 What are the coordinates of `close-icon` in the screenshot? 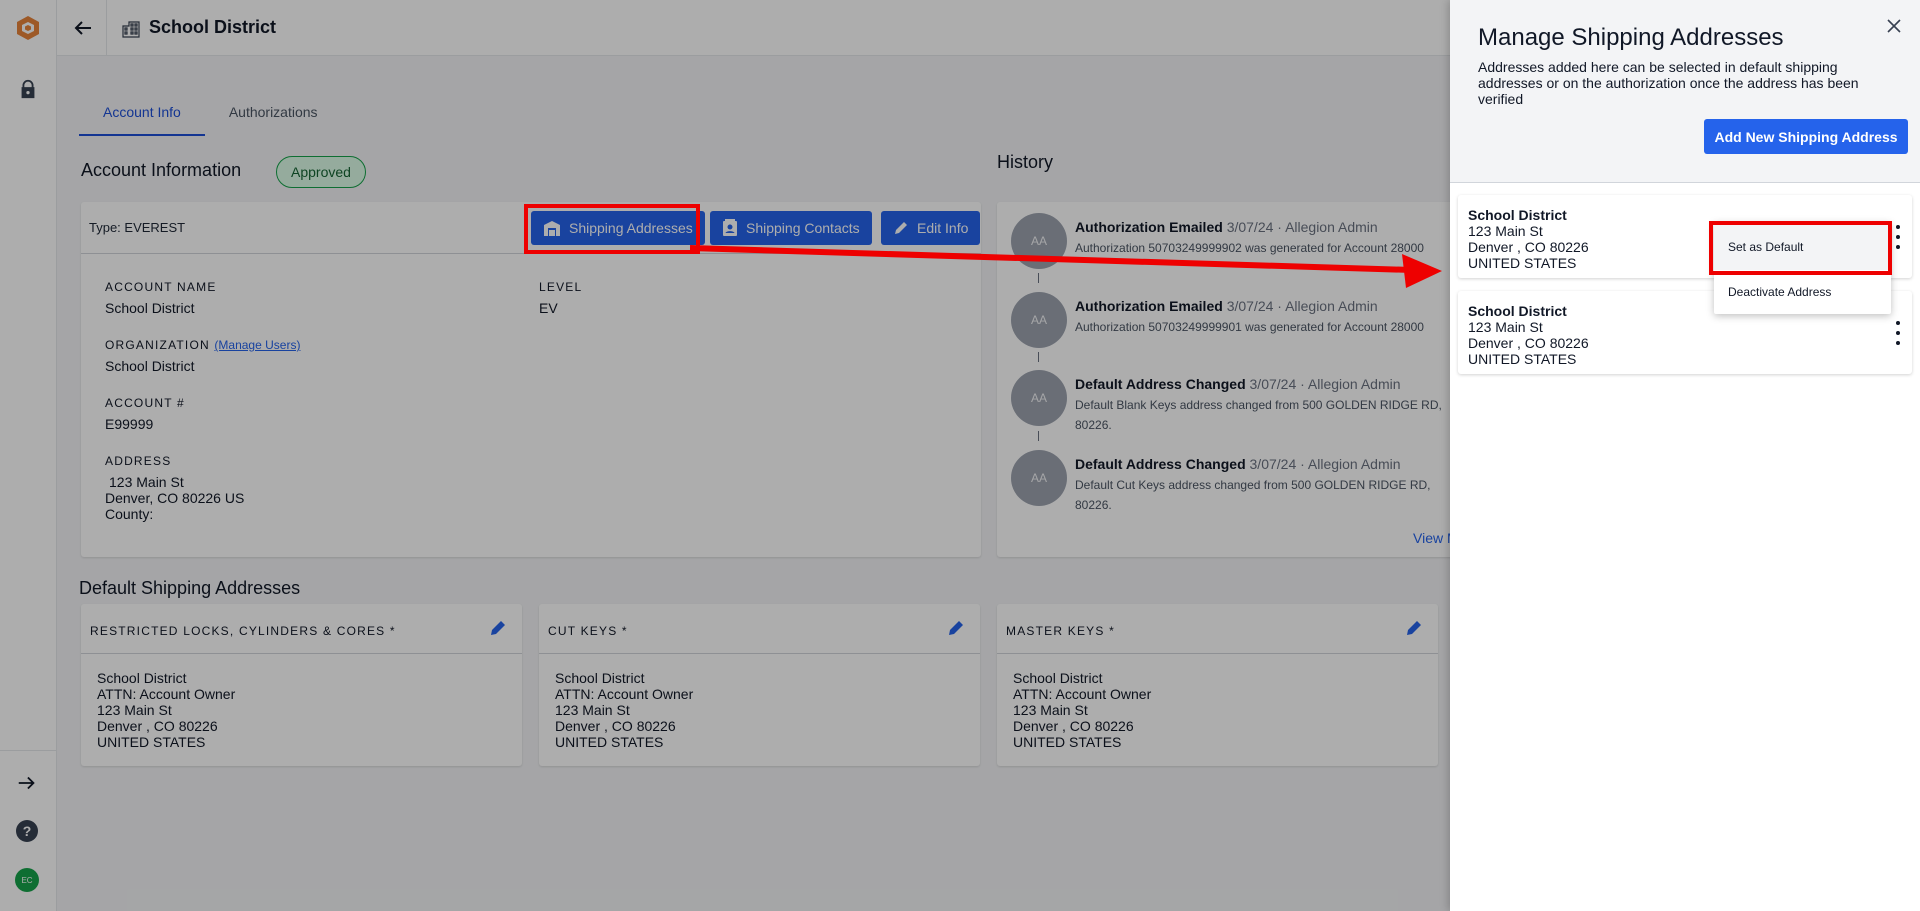 It's located at (1894, 26).